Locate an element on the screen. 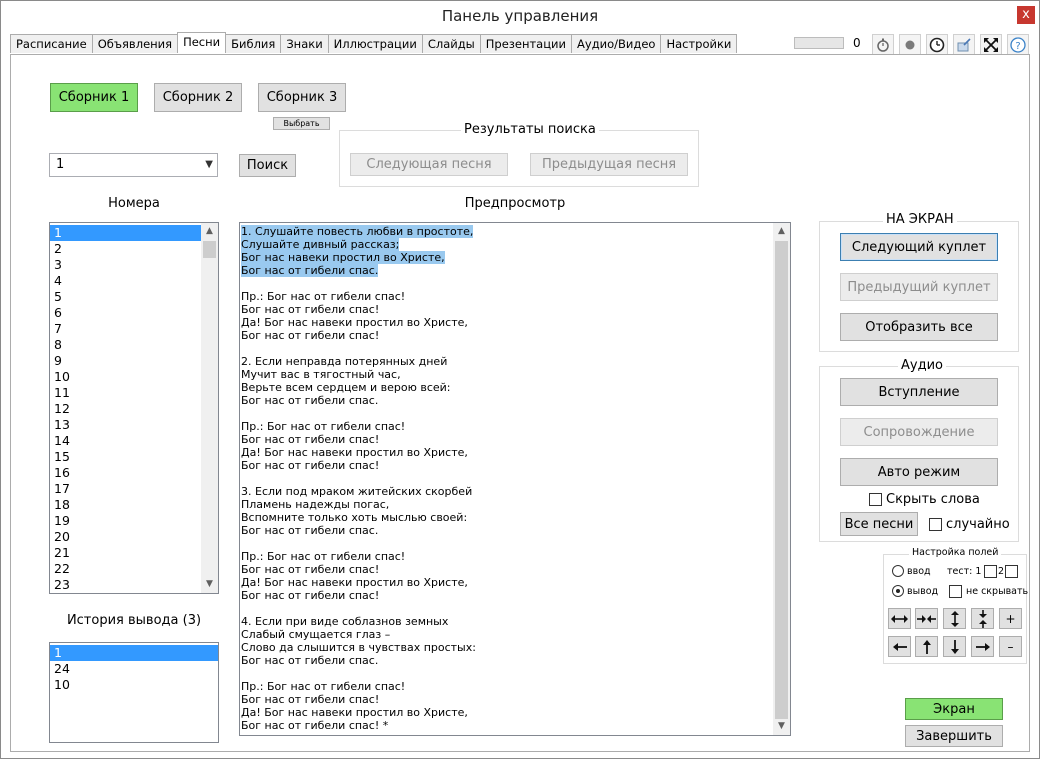 The image size is (1040, 759). list-item: 21 is located at coordinates (134, 553).